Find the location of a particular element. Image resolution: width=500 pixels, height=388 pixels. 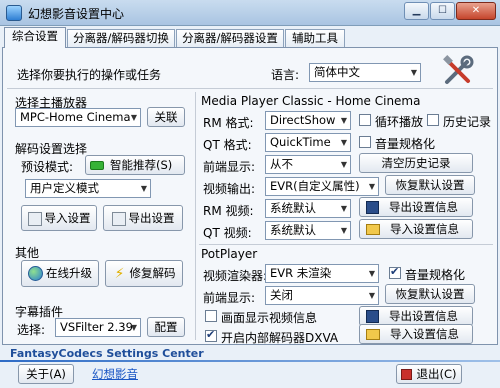

subtitle-config-button: 配置 is located at coordinates (166, 327).